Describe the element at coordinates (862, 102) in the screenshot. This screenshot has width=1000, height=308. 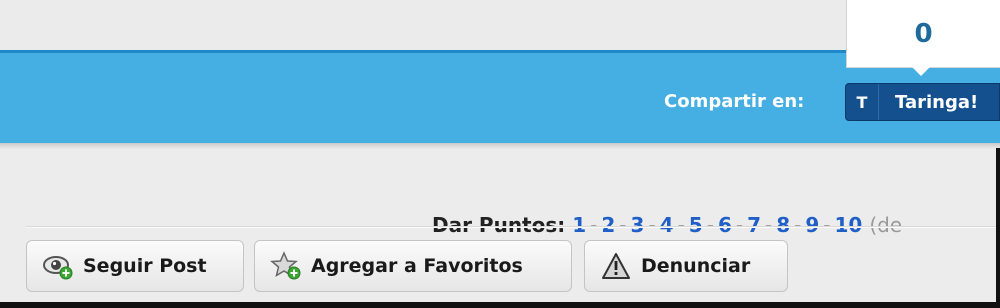
I see `taringa-icon: T` at that location.